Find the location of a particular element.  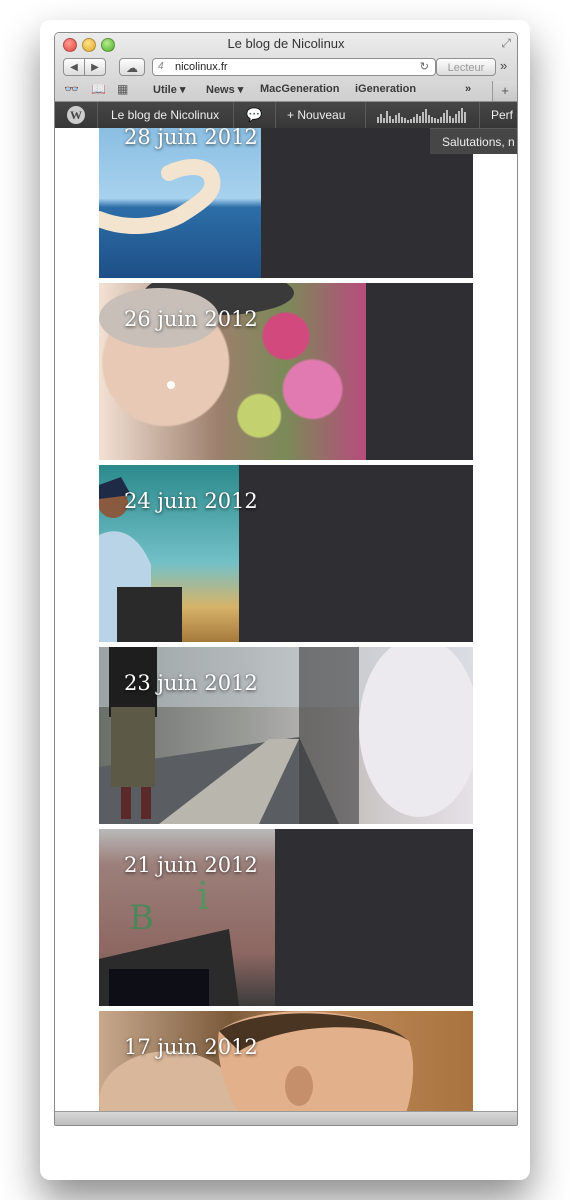

admin-bar-new-button: + Nouveau is located at coordinates (316, 115).